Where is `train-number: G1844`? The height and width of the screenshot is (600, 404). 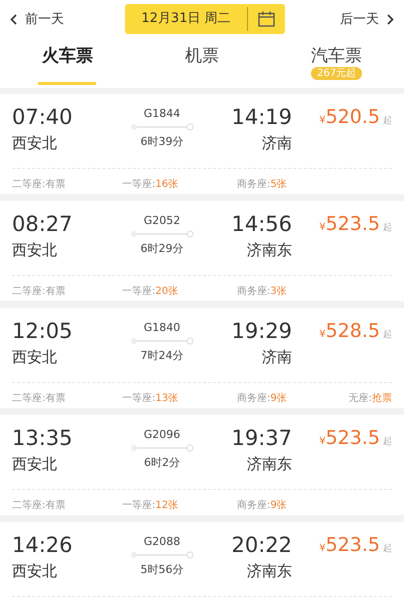
train-number: G1844 is located at coordinates (162, 114).